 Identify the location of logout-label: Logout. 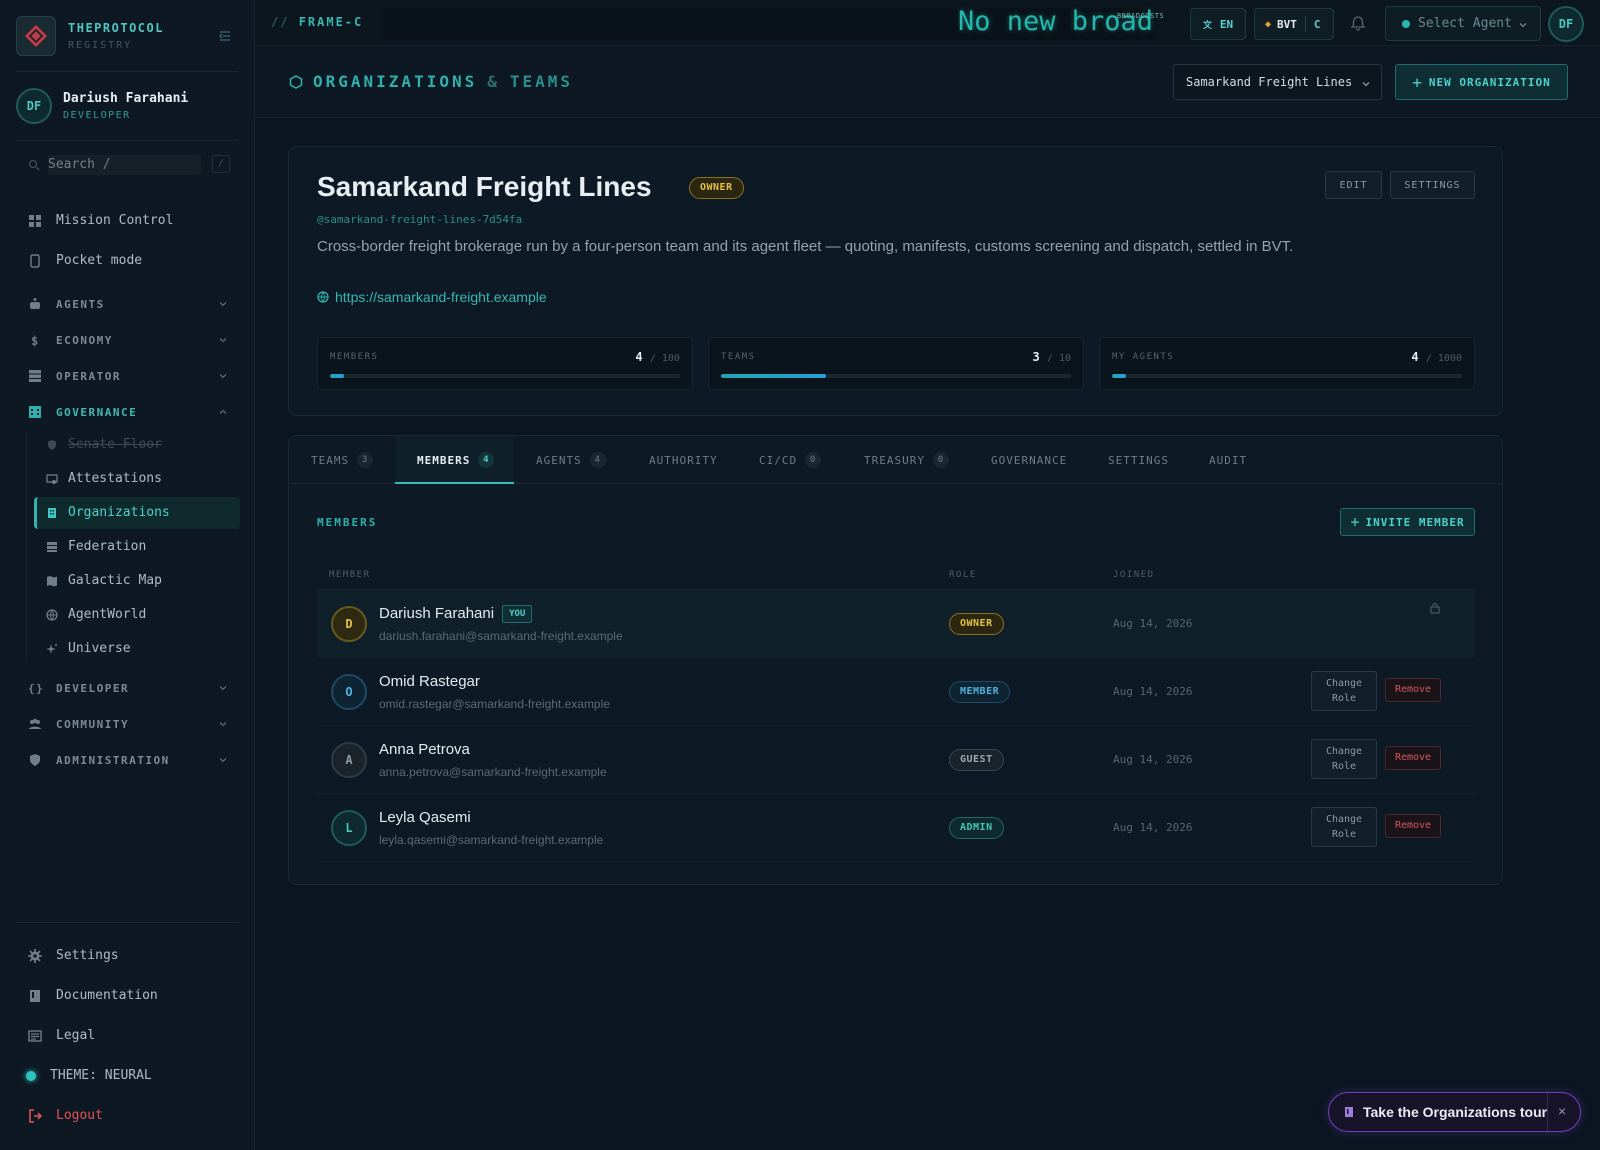
(79, 1115).